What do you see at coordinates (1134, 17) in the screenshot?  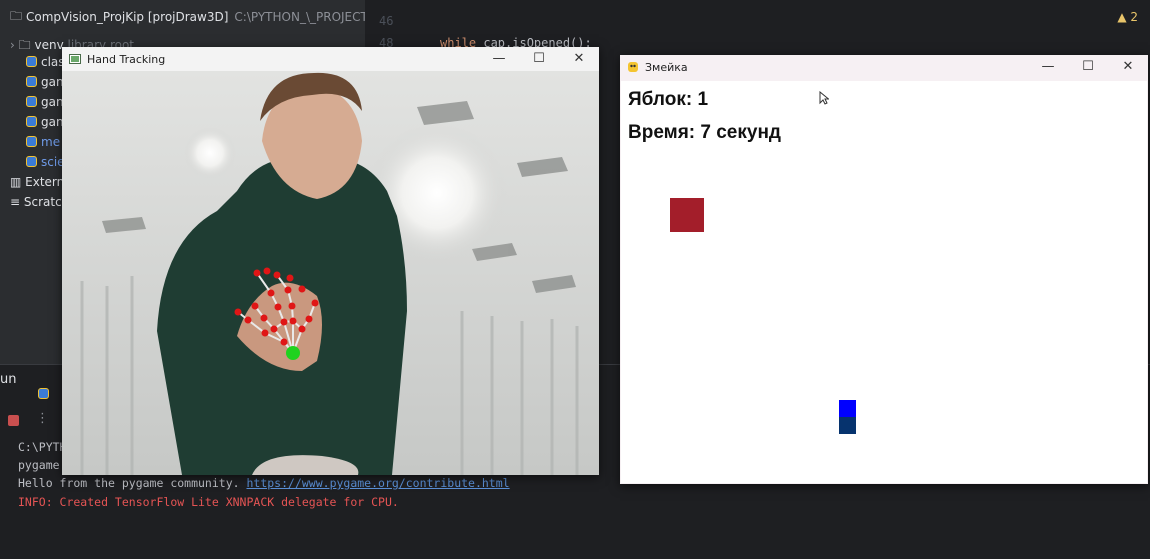 I see `warning-count: 2` at bounding box center [1134, 17].